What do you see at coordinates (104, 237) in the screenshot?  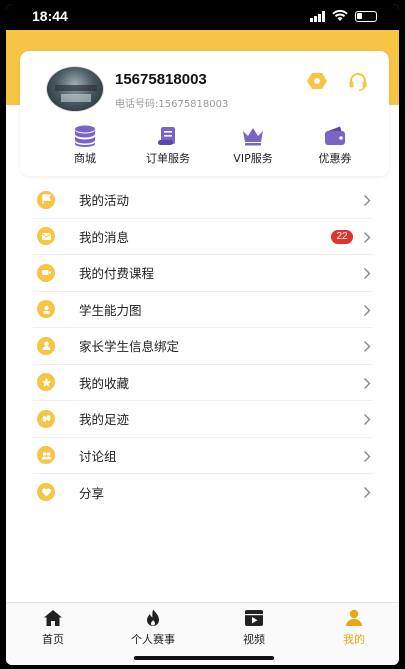 I see `menu-item-label: 我的消息` at bounding box center [104, 237].